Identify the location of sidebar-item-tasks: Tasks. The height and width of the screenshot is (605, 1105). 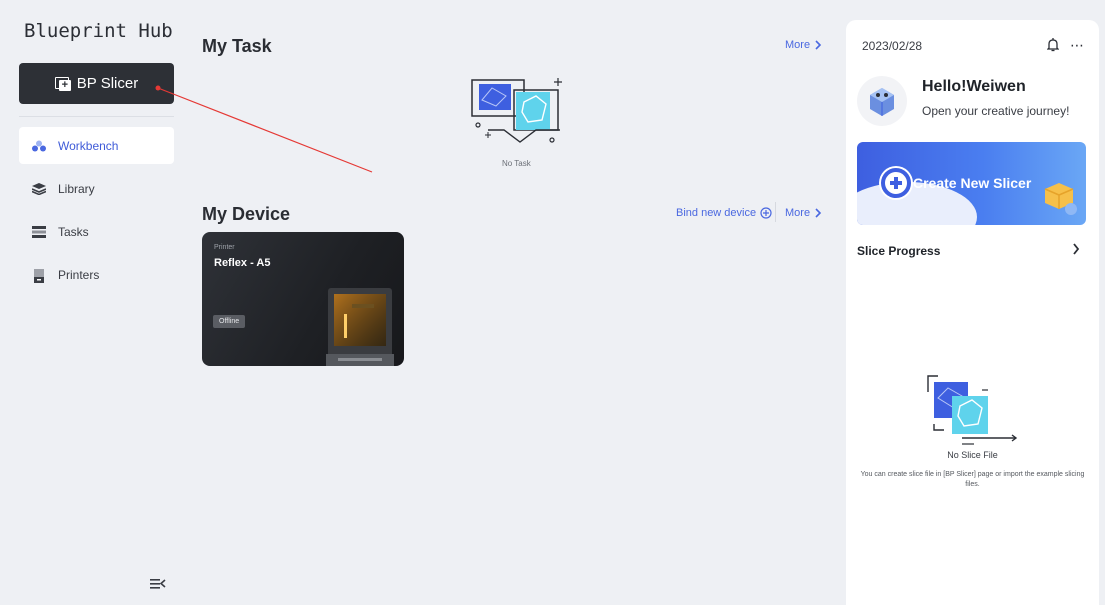
(96, 231).